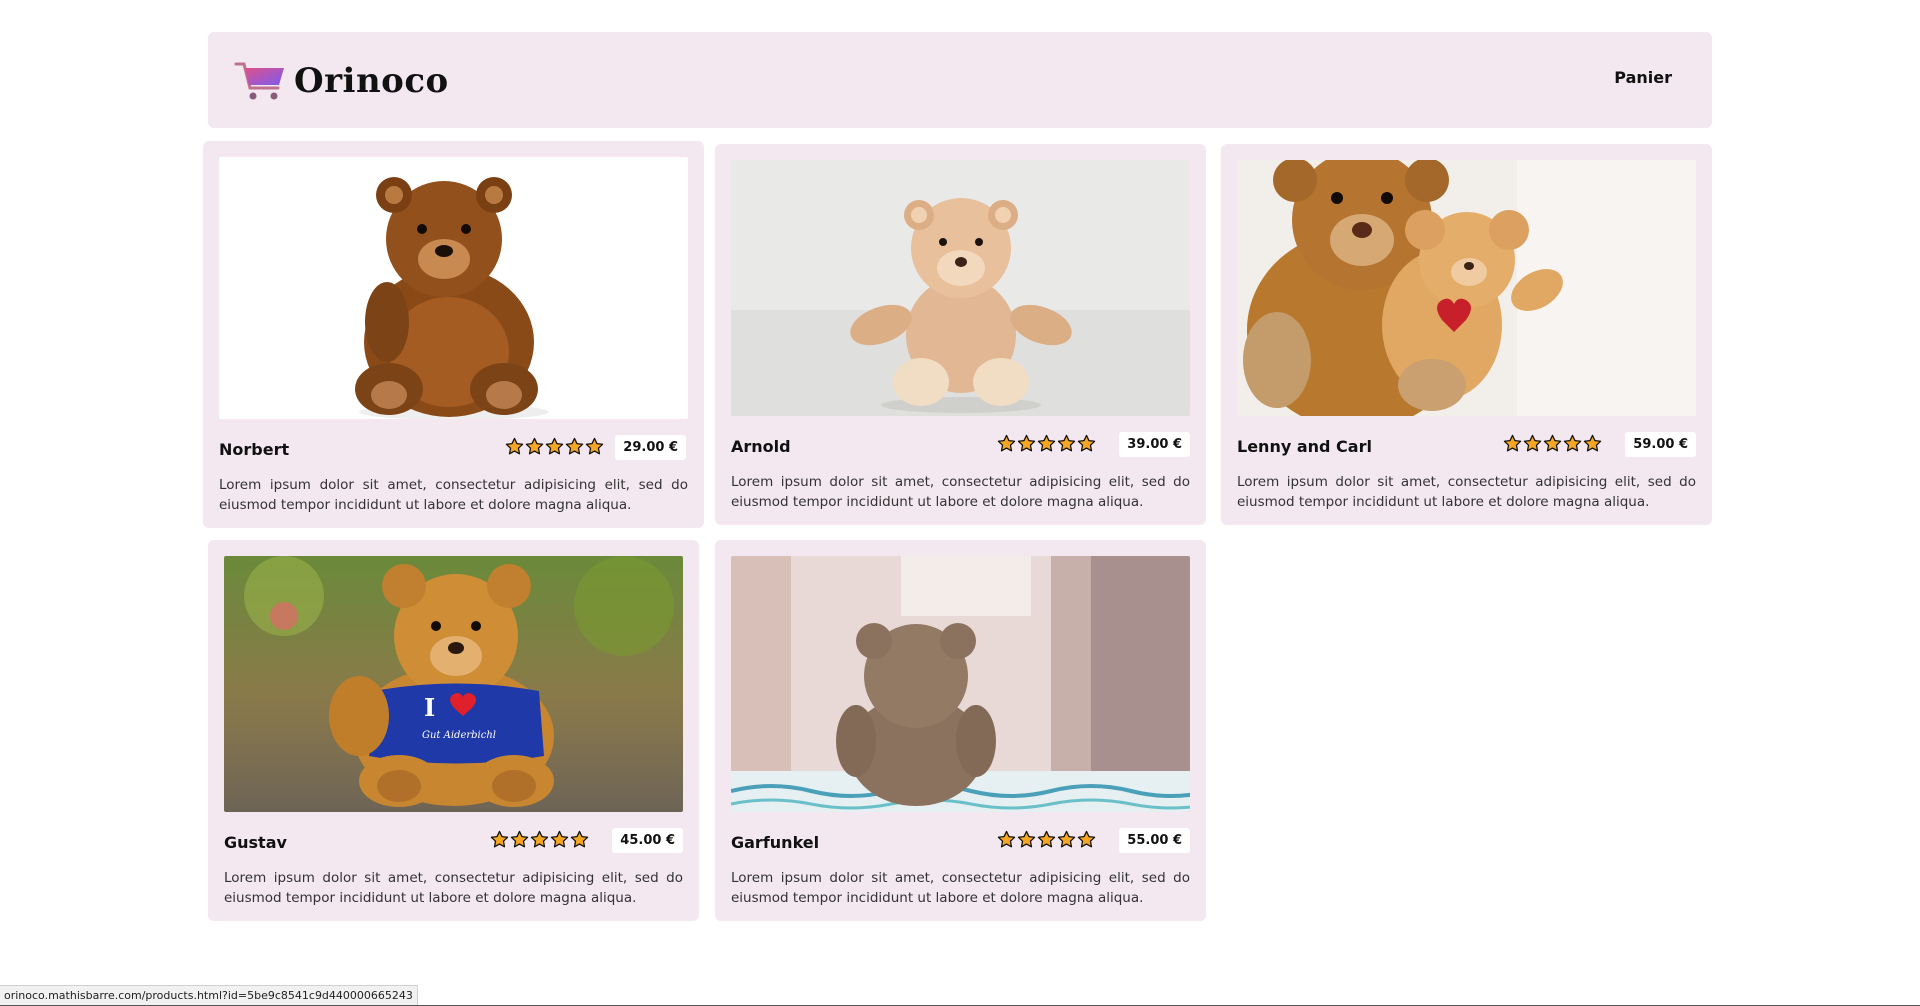  Describe the element at coordinates (255, 842) in the screenshot. I see `product-name: Gustav` at that location.